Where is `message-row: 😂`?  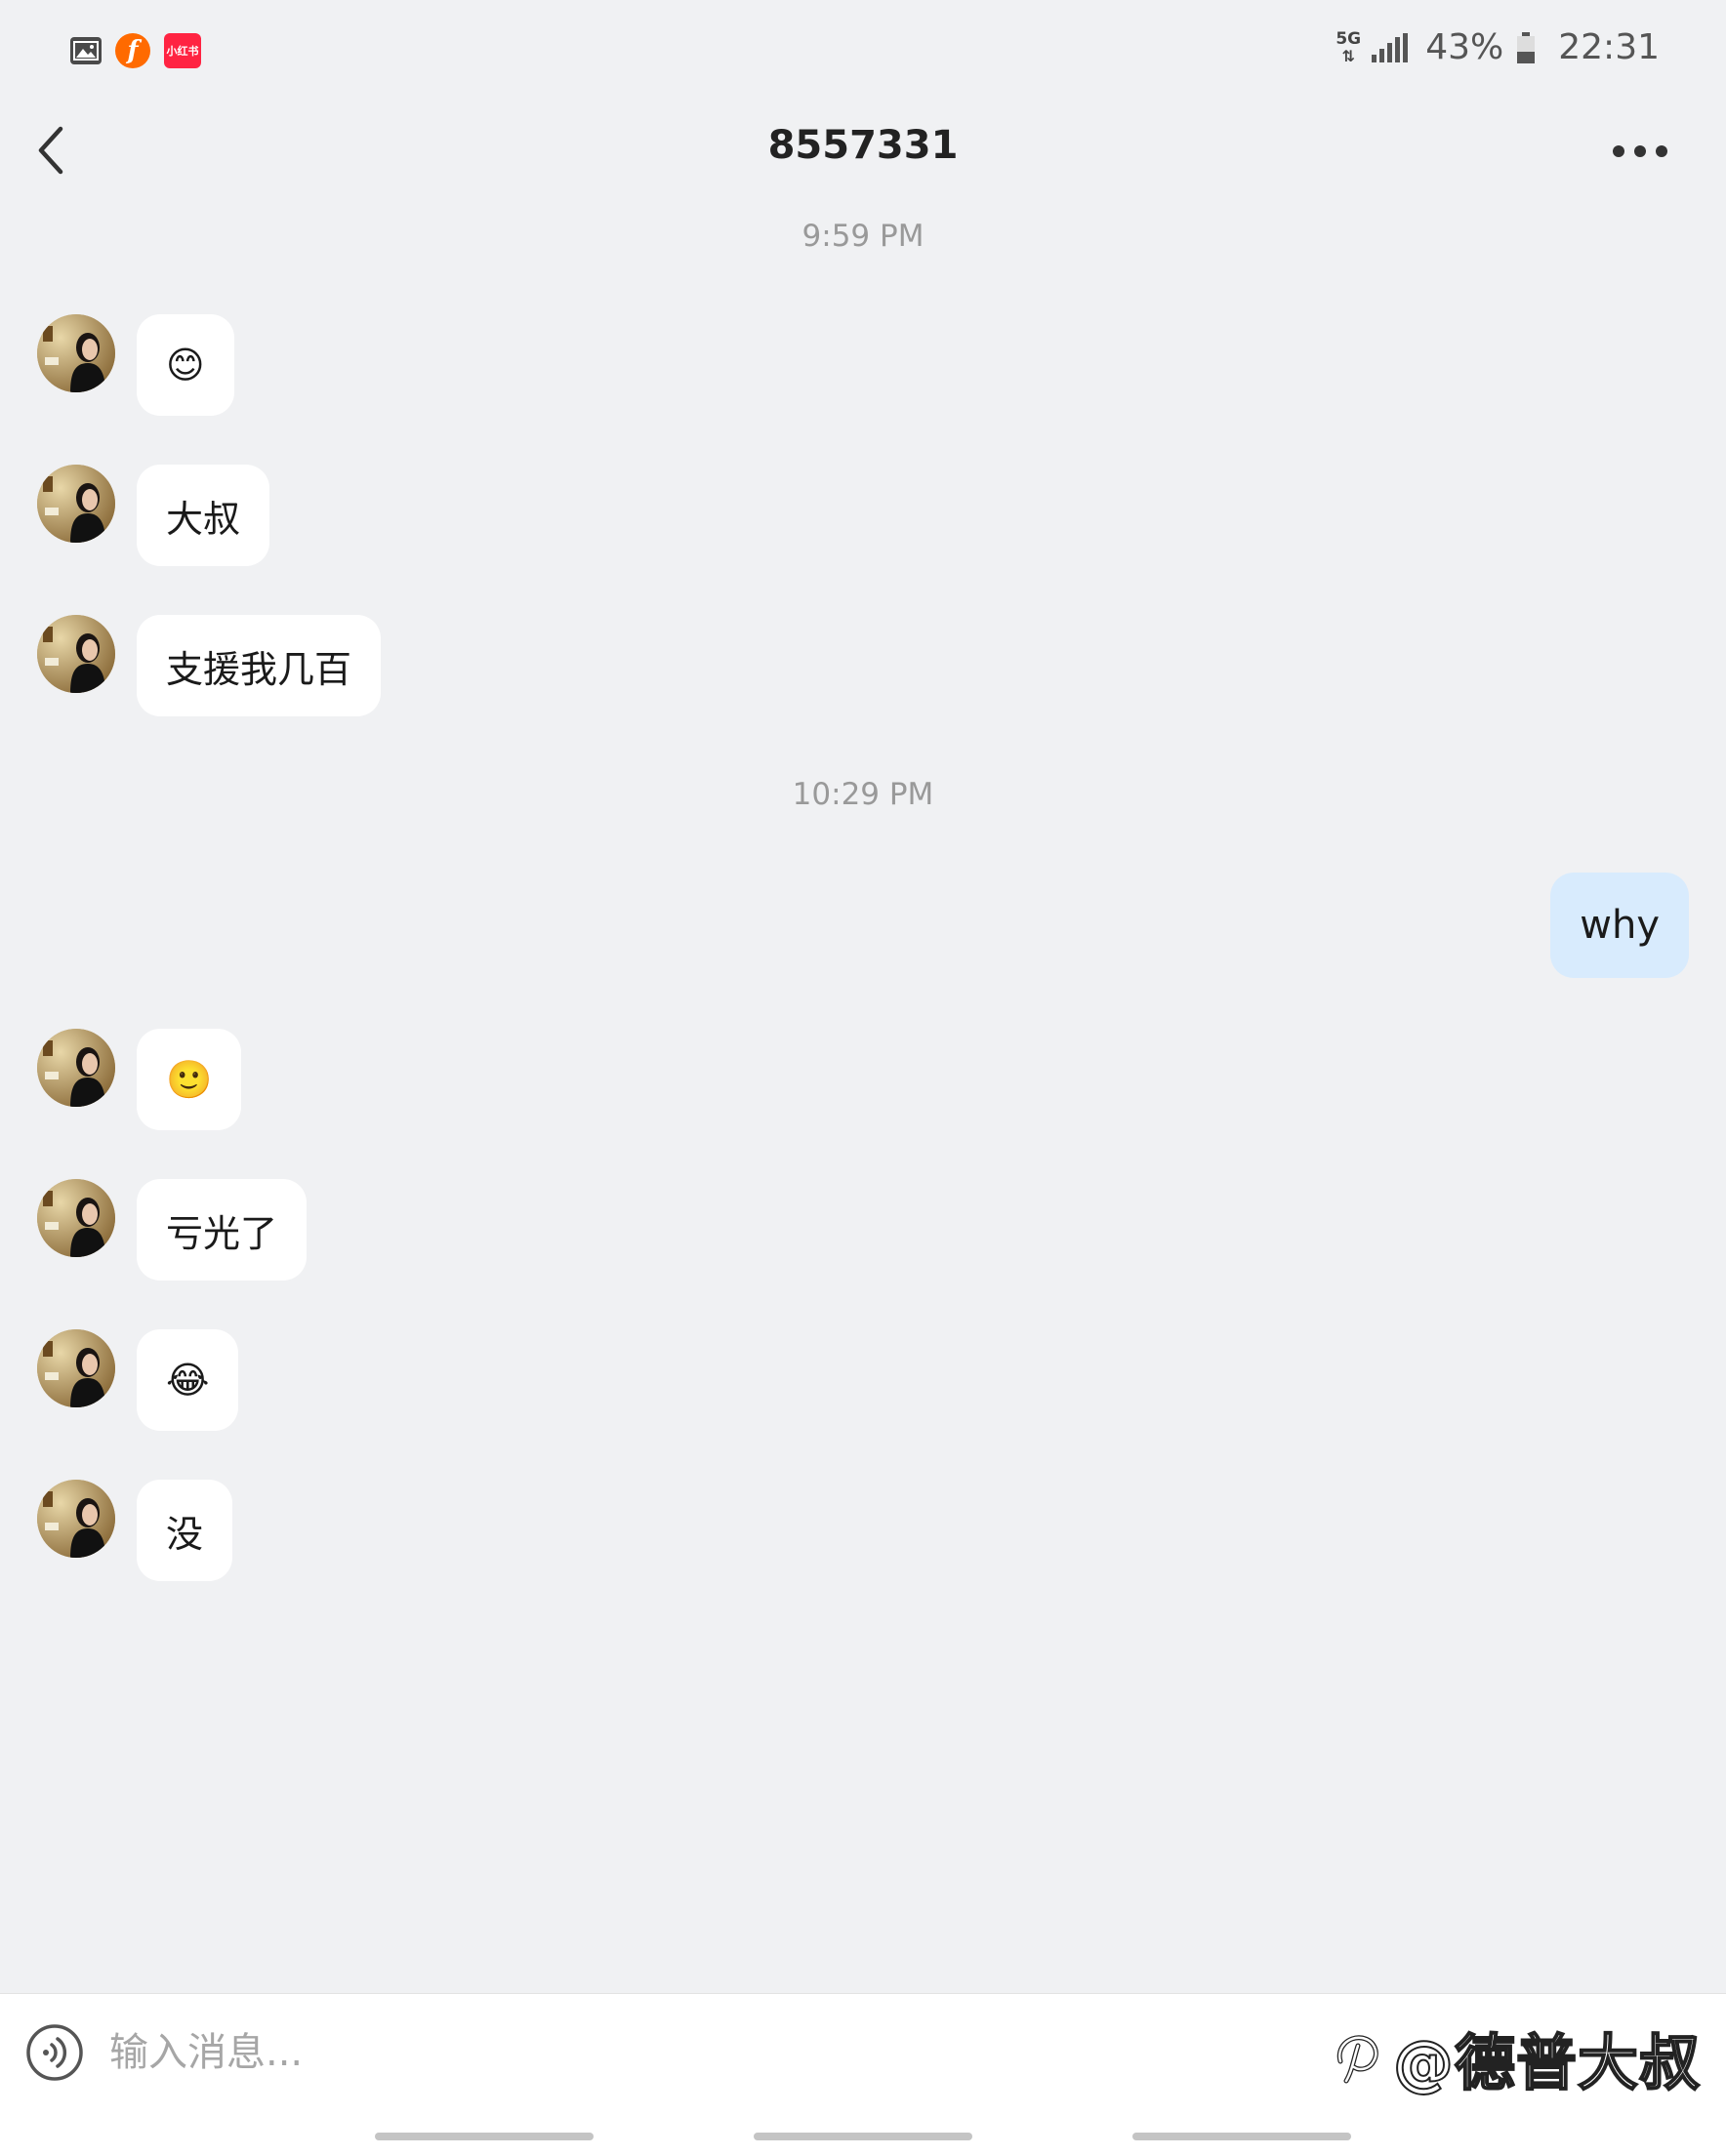 message-row: 😂 is located at coordinates (863, 1380).